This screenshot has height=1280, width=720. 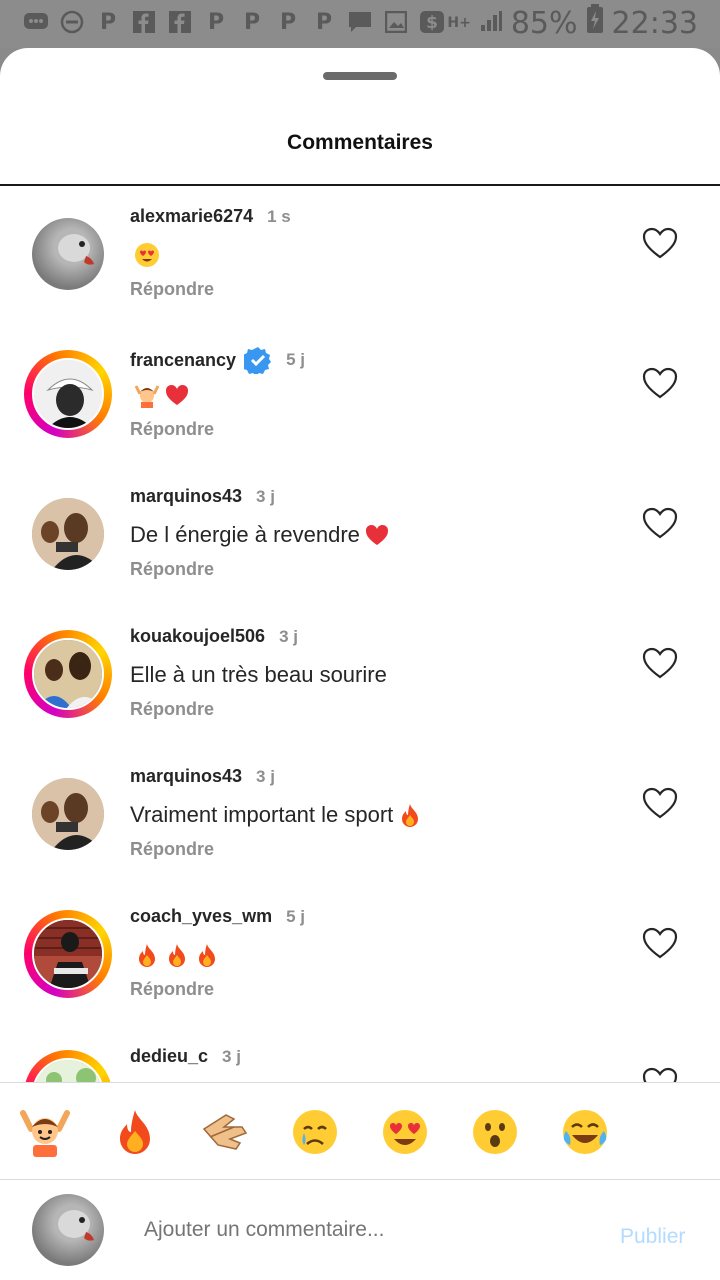 What do you see at coordinates (654, 23) in the screenshot?
I see `clock: 22:33` at bounding box center [654, 23].